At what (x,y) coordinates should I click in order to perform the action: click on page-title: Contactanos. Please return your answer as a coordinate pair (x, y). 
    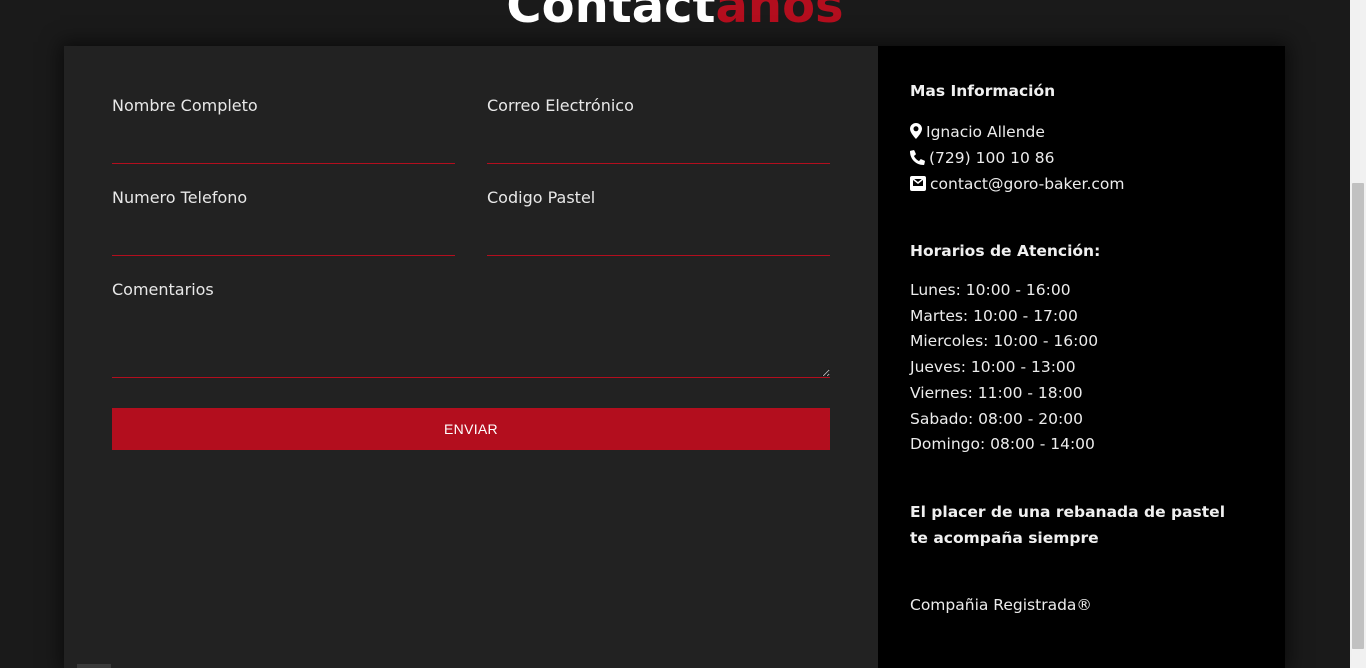
    Looking at the image, I should click on (675, 17).